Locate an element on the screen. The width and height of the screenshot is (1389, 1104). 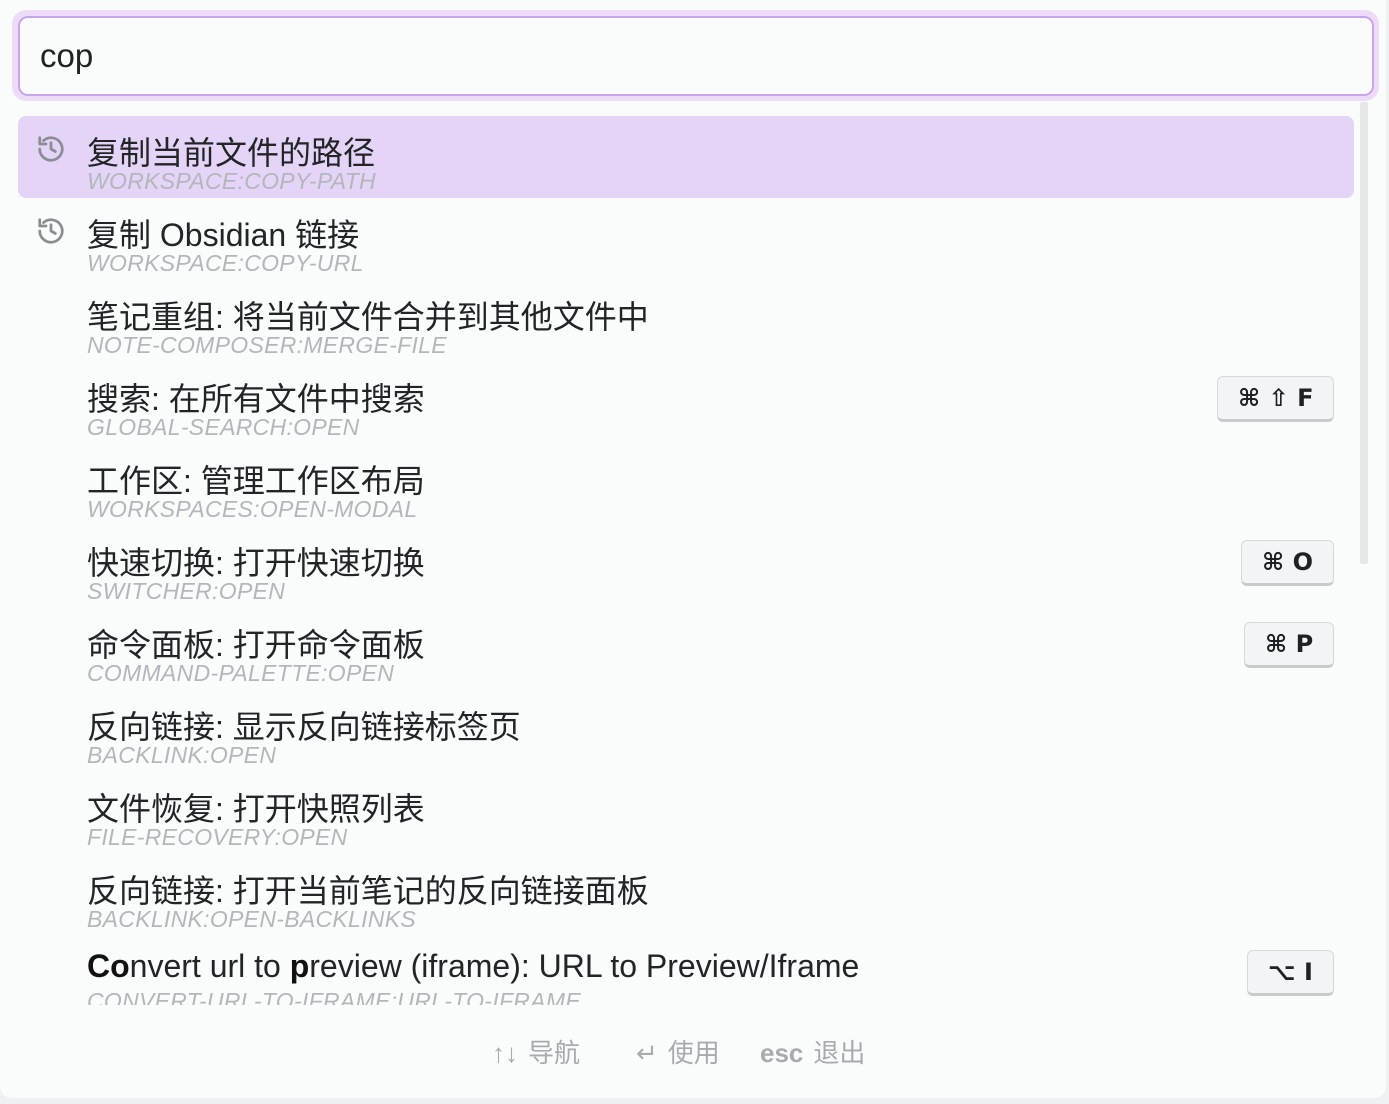
suggestion-command-id: backlink:open-backlinks is located at coordinates (252, 919).